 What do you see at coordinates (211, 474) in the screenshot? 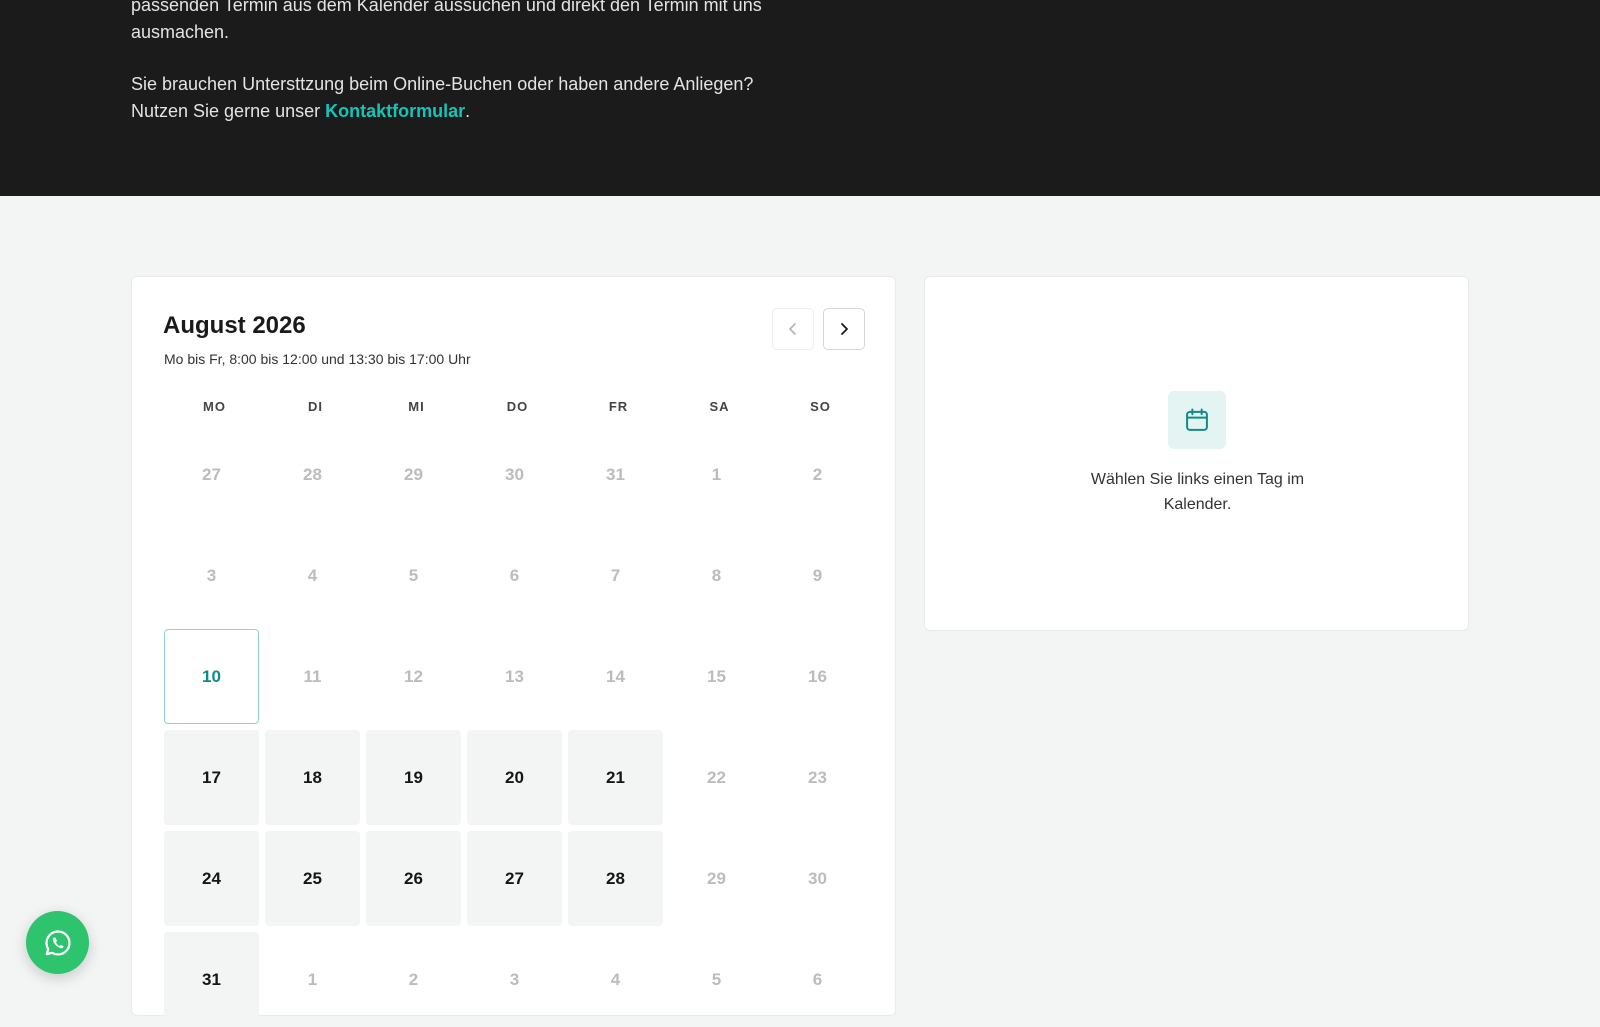
I see `calendar-day-unavailable: 27` at bounding box center [211, 474].